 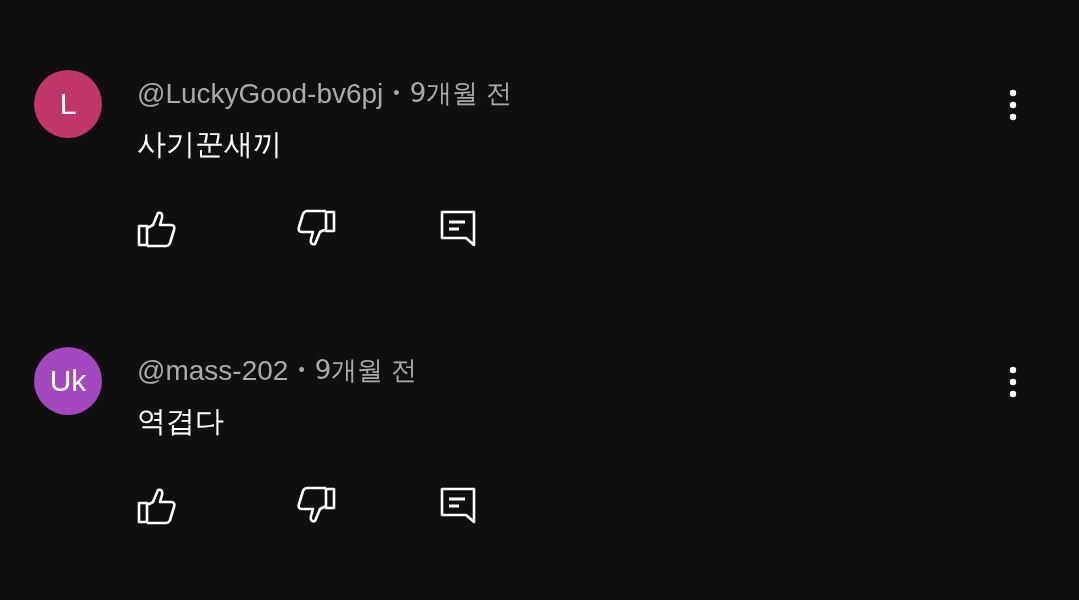 I want to click on comment-text: 사기꾼새끼, so click(x=210, y=144).